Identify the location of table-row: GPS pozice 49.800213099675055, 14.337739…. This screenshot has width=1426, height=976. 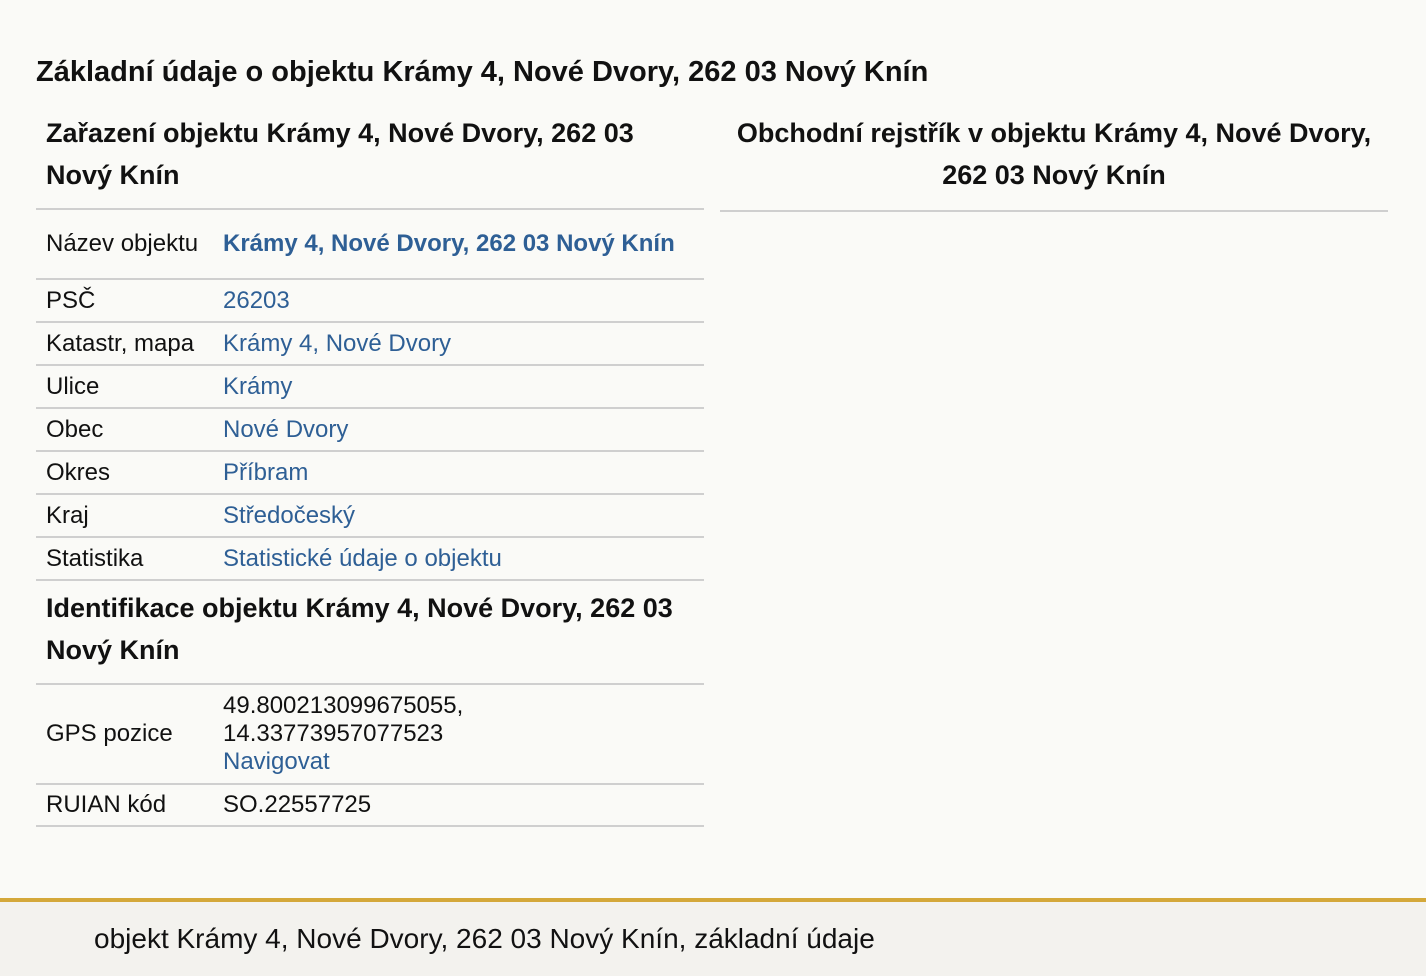
(370, 734).